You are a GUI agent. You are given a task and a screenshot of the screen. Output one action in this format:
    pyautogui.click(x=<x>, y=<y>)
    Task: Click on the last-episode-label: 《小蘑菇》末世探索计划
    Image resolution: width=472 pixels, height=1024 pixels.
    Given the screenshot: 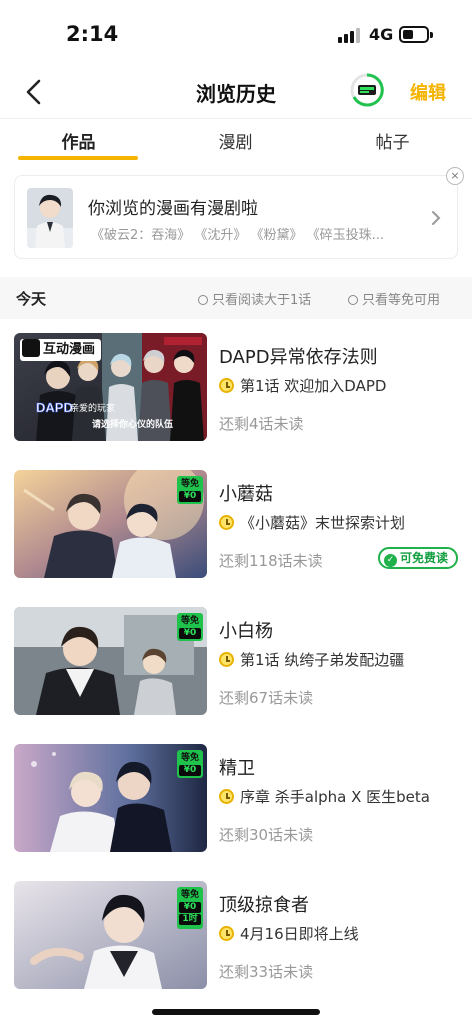 What is the action you would take?
    pyautogui.click(x=323, y=523)
    